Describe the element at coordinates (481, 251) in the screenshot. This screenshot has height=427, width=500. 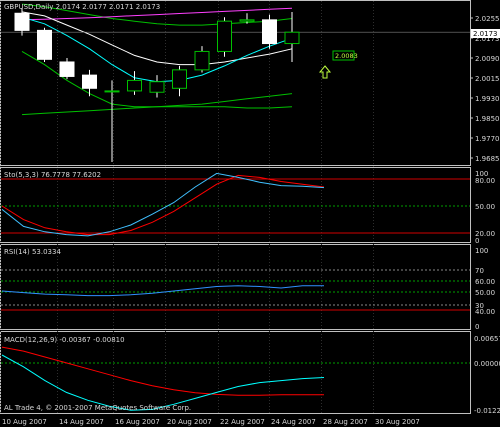
I see `rsi-tick-label: 100` at that location.